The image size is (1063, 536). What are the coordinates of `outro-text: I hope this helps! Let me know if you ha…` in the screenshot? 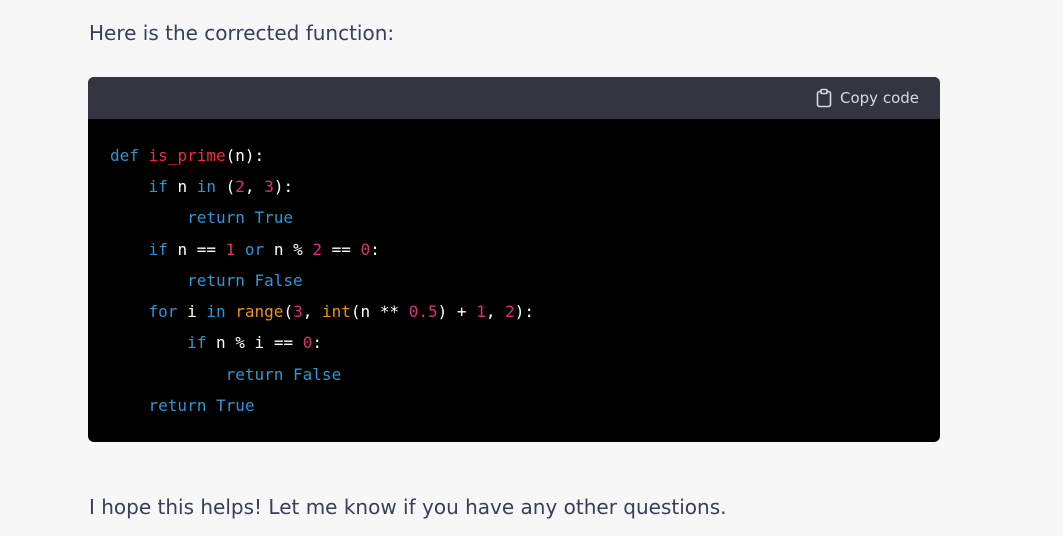 It's located at (408, 507).